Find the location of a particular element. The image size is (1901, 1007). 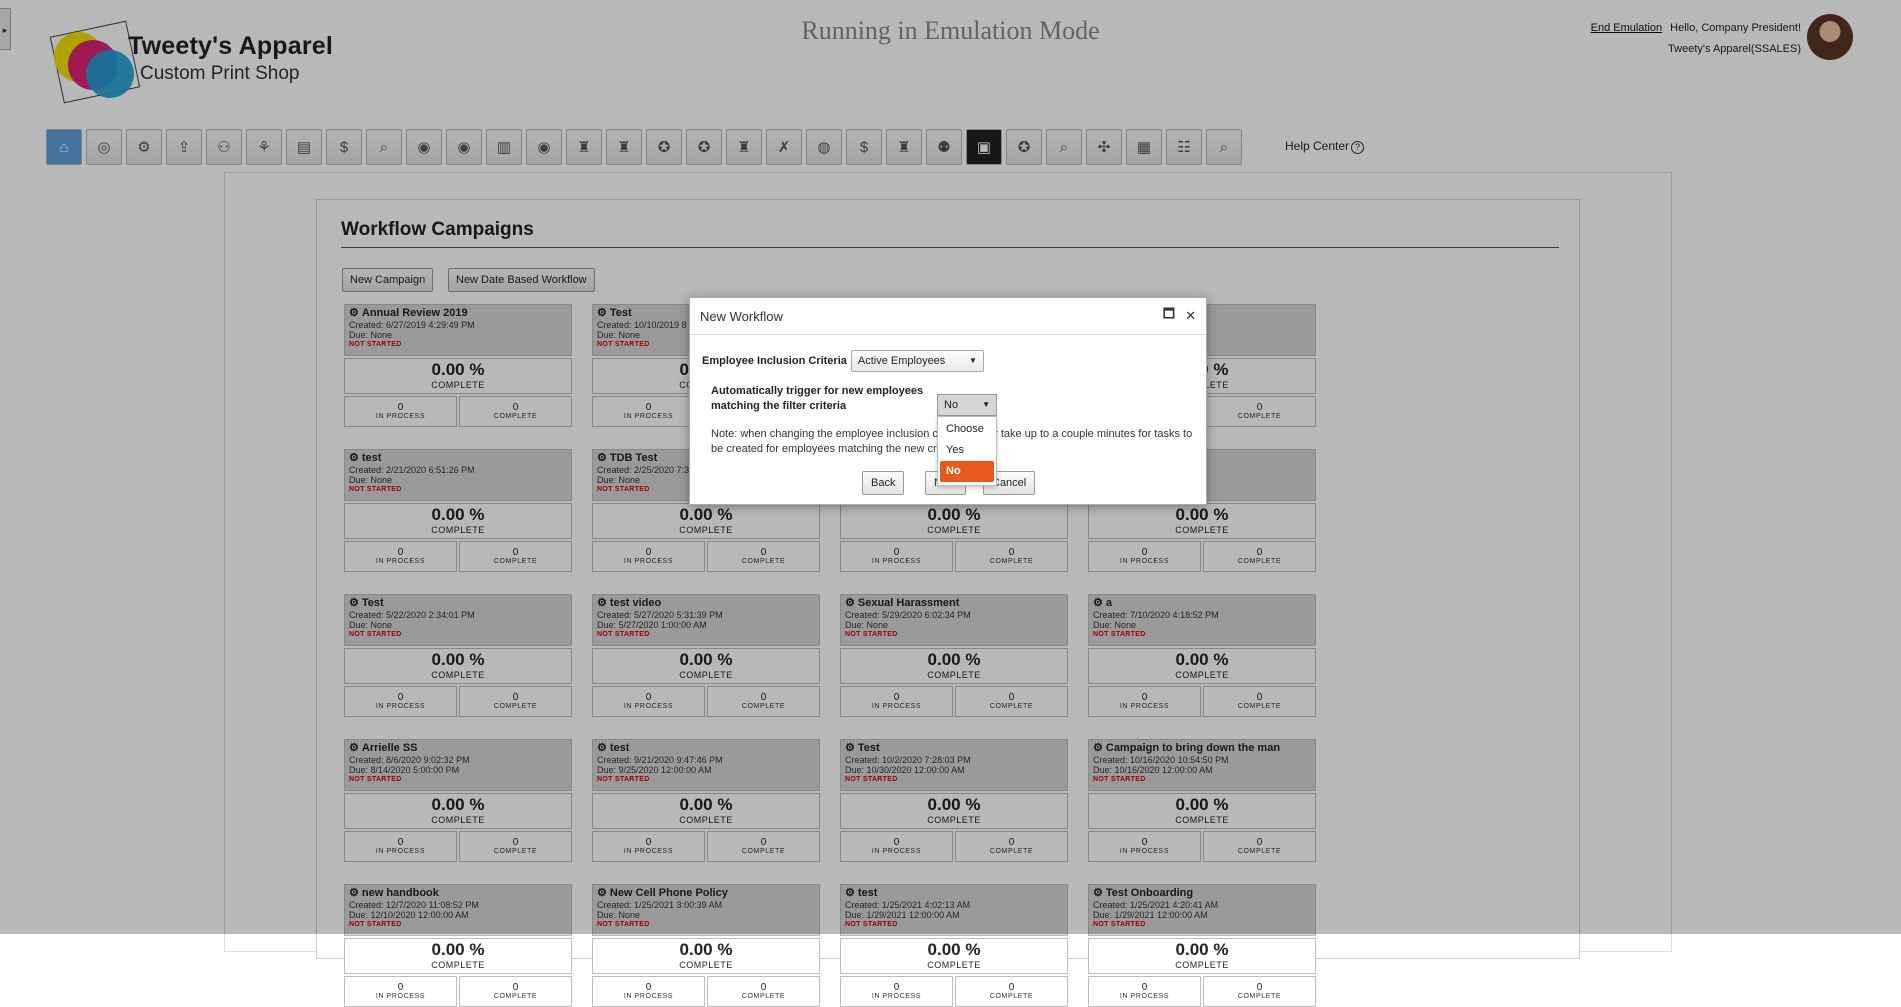

close-icon: ✕ is located at coordinates (1190, 316).